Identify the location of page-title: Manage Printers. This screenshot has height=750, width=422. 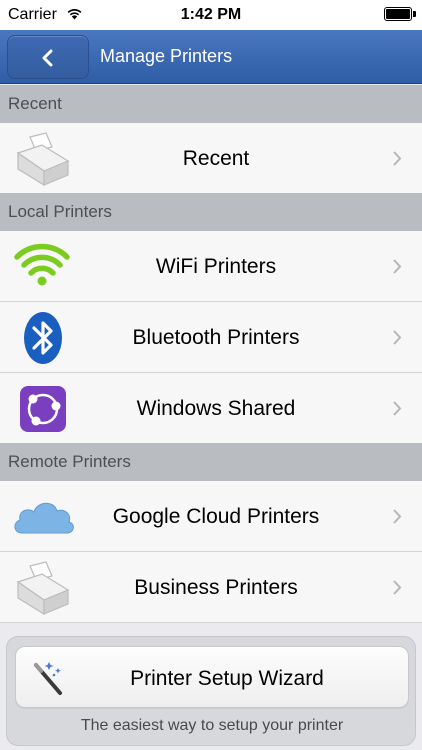
(166, 56).